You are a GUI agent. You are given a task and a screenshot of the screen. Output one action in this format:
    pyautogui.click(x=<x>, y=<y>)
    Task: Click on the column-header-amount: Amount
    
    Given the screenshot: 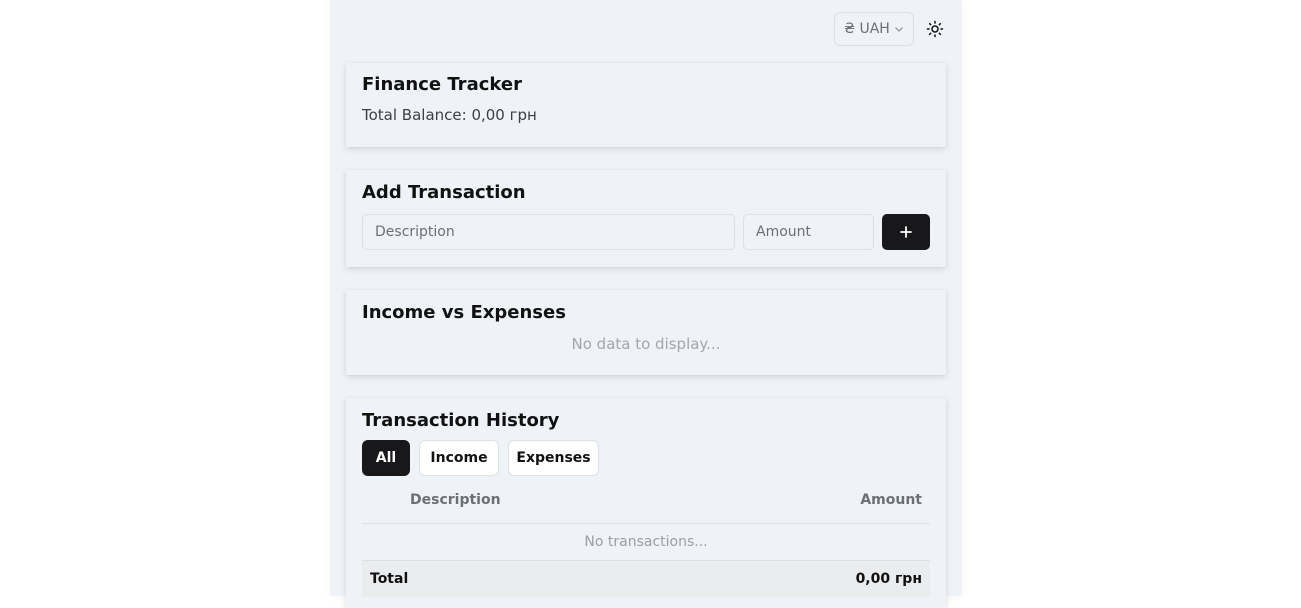 What is the action you would take?
    pyautogui.click(x=891, y=499)
    